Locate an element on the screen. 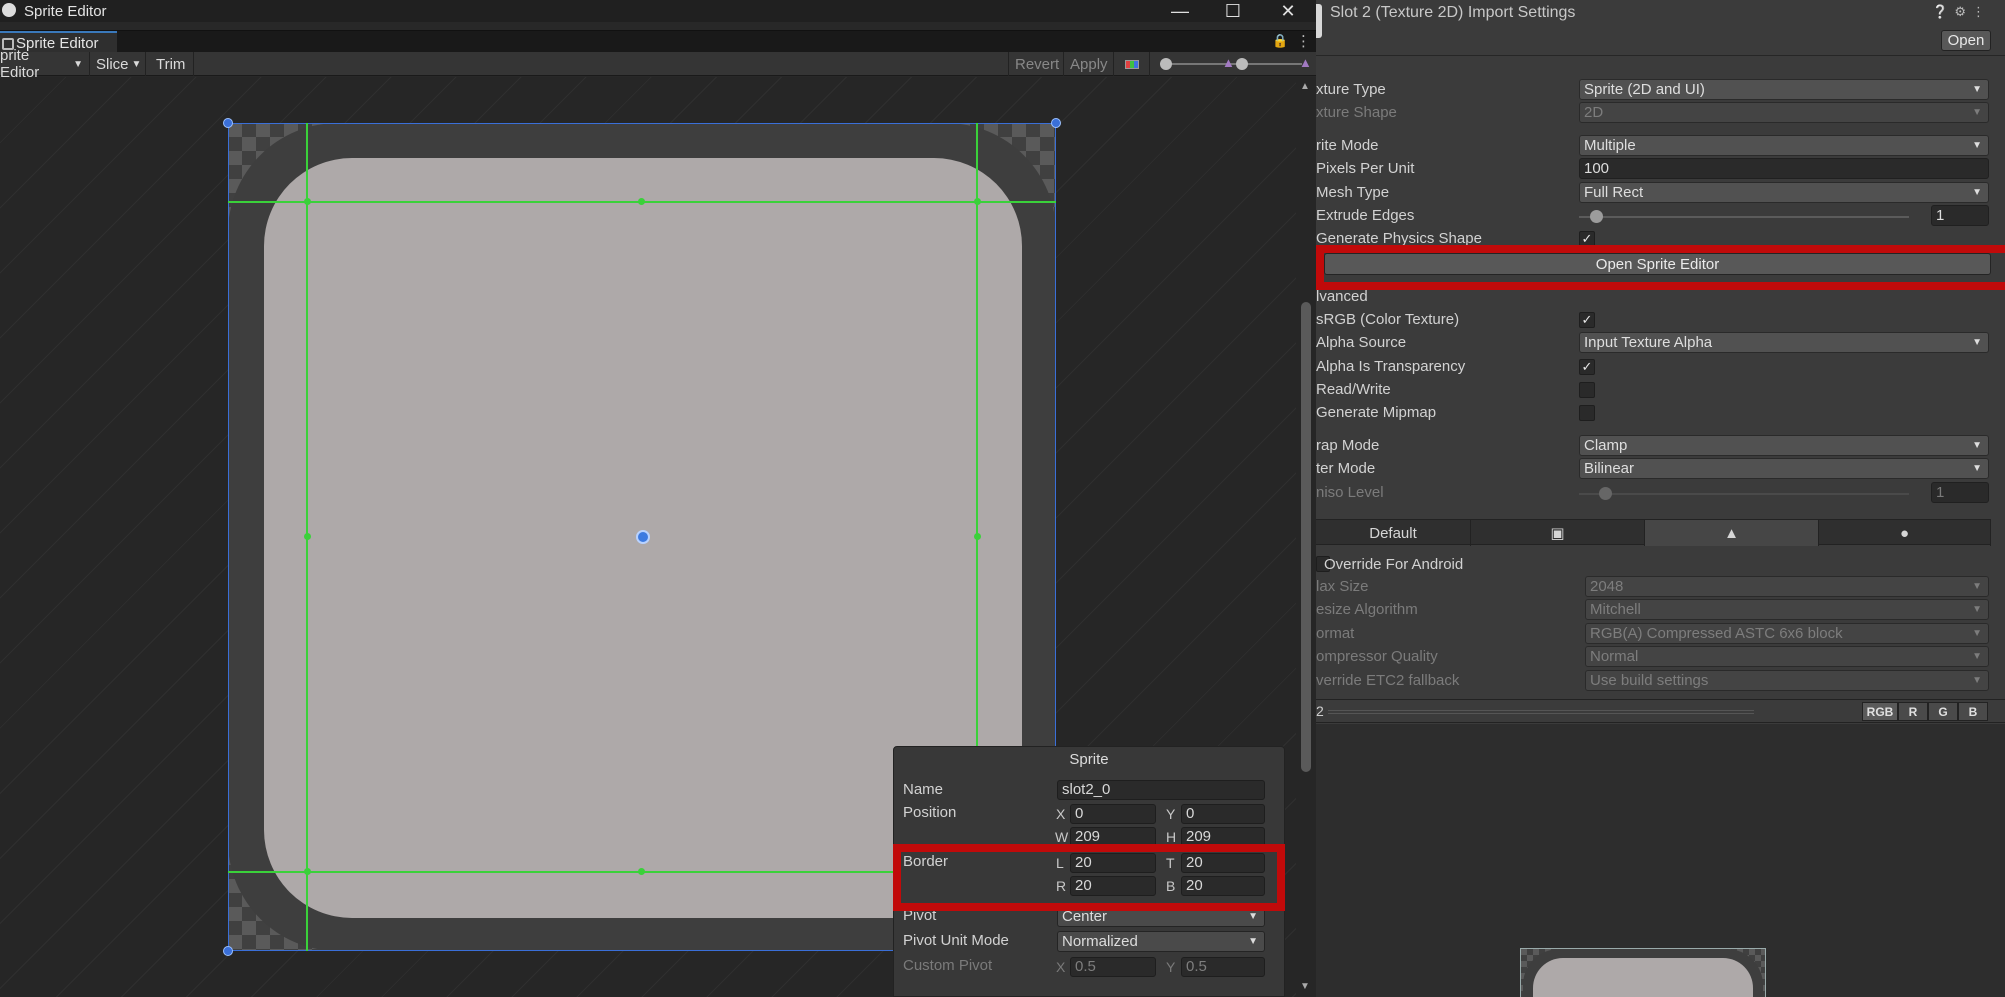 This screenshot has width=2005, height=997. border-bottom-field: 20 is located at coordinates (1223, 886).